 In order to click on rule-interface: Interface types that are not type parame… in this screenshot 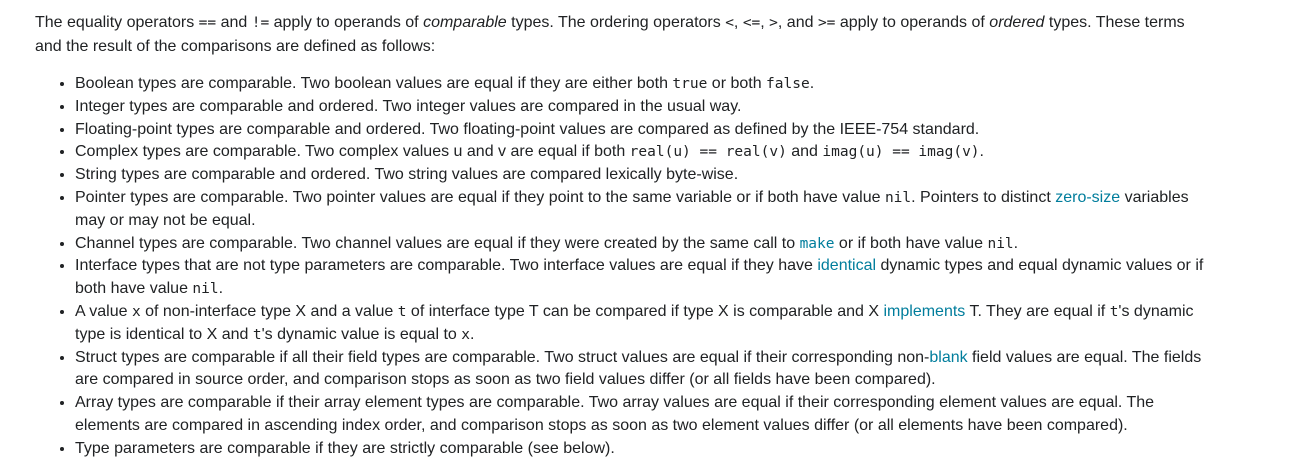, I will do `click(640, 278)`.